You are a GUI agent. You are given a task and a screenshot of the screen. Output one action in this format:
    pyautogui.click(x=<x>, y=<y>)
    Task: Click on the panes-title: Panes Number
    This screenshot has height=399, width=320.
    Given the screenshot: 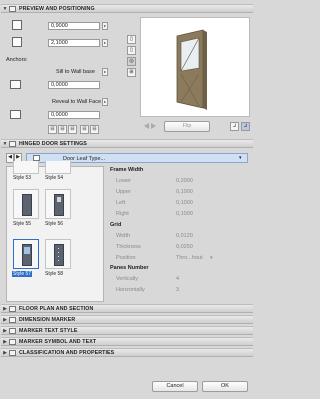 What is the action you would take?
    pyautogui.click(x=129, y=268)
    